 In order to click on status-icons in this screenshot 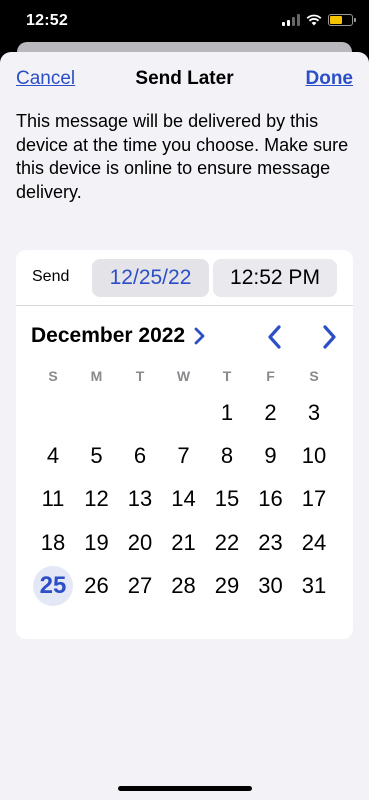, I will do `click(319, 20)`.